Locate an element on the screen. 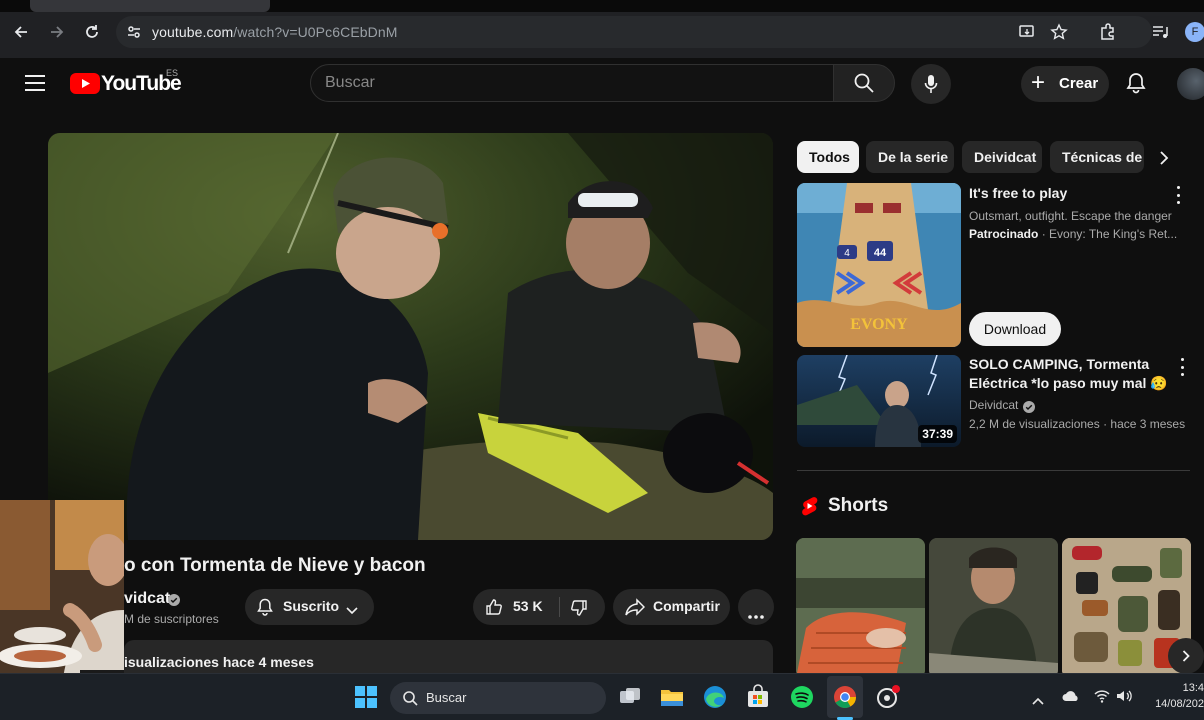 The width and height of the screenshot is (1204, 720). task-view-icon is located at coordinates (630, 697).